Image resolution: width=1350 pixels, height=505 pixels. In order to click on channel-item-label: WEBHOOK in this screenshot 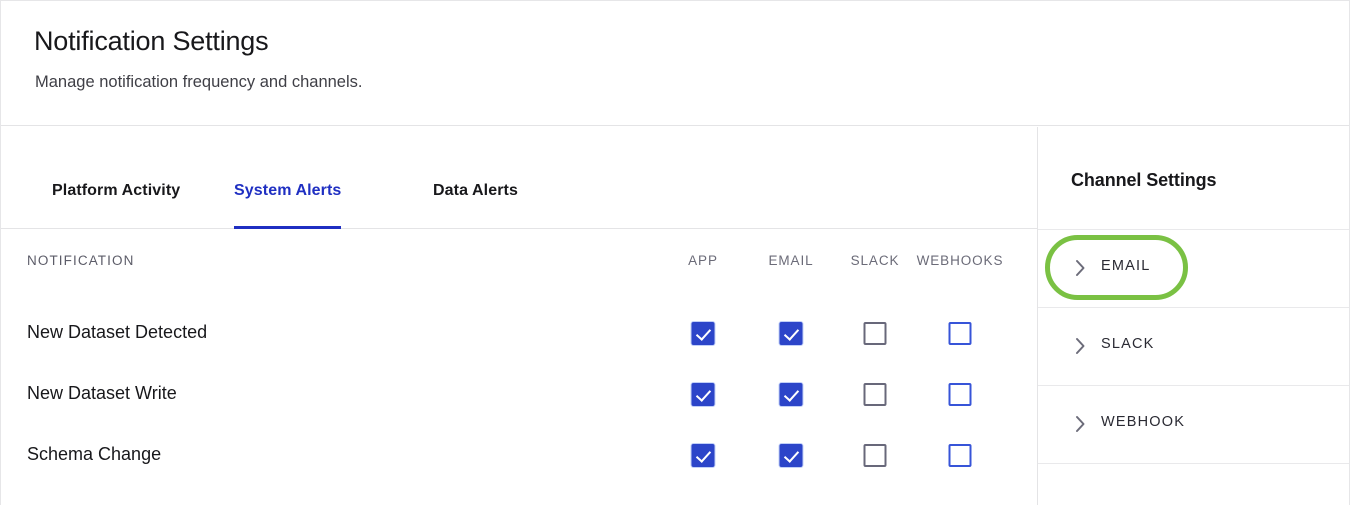, I will do `click(1143, 422)`.